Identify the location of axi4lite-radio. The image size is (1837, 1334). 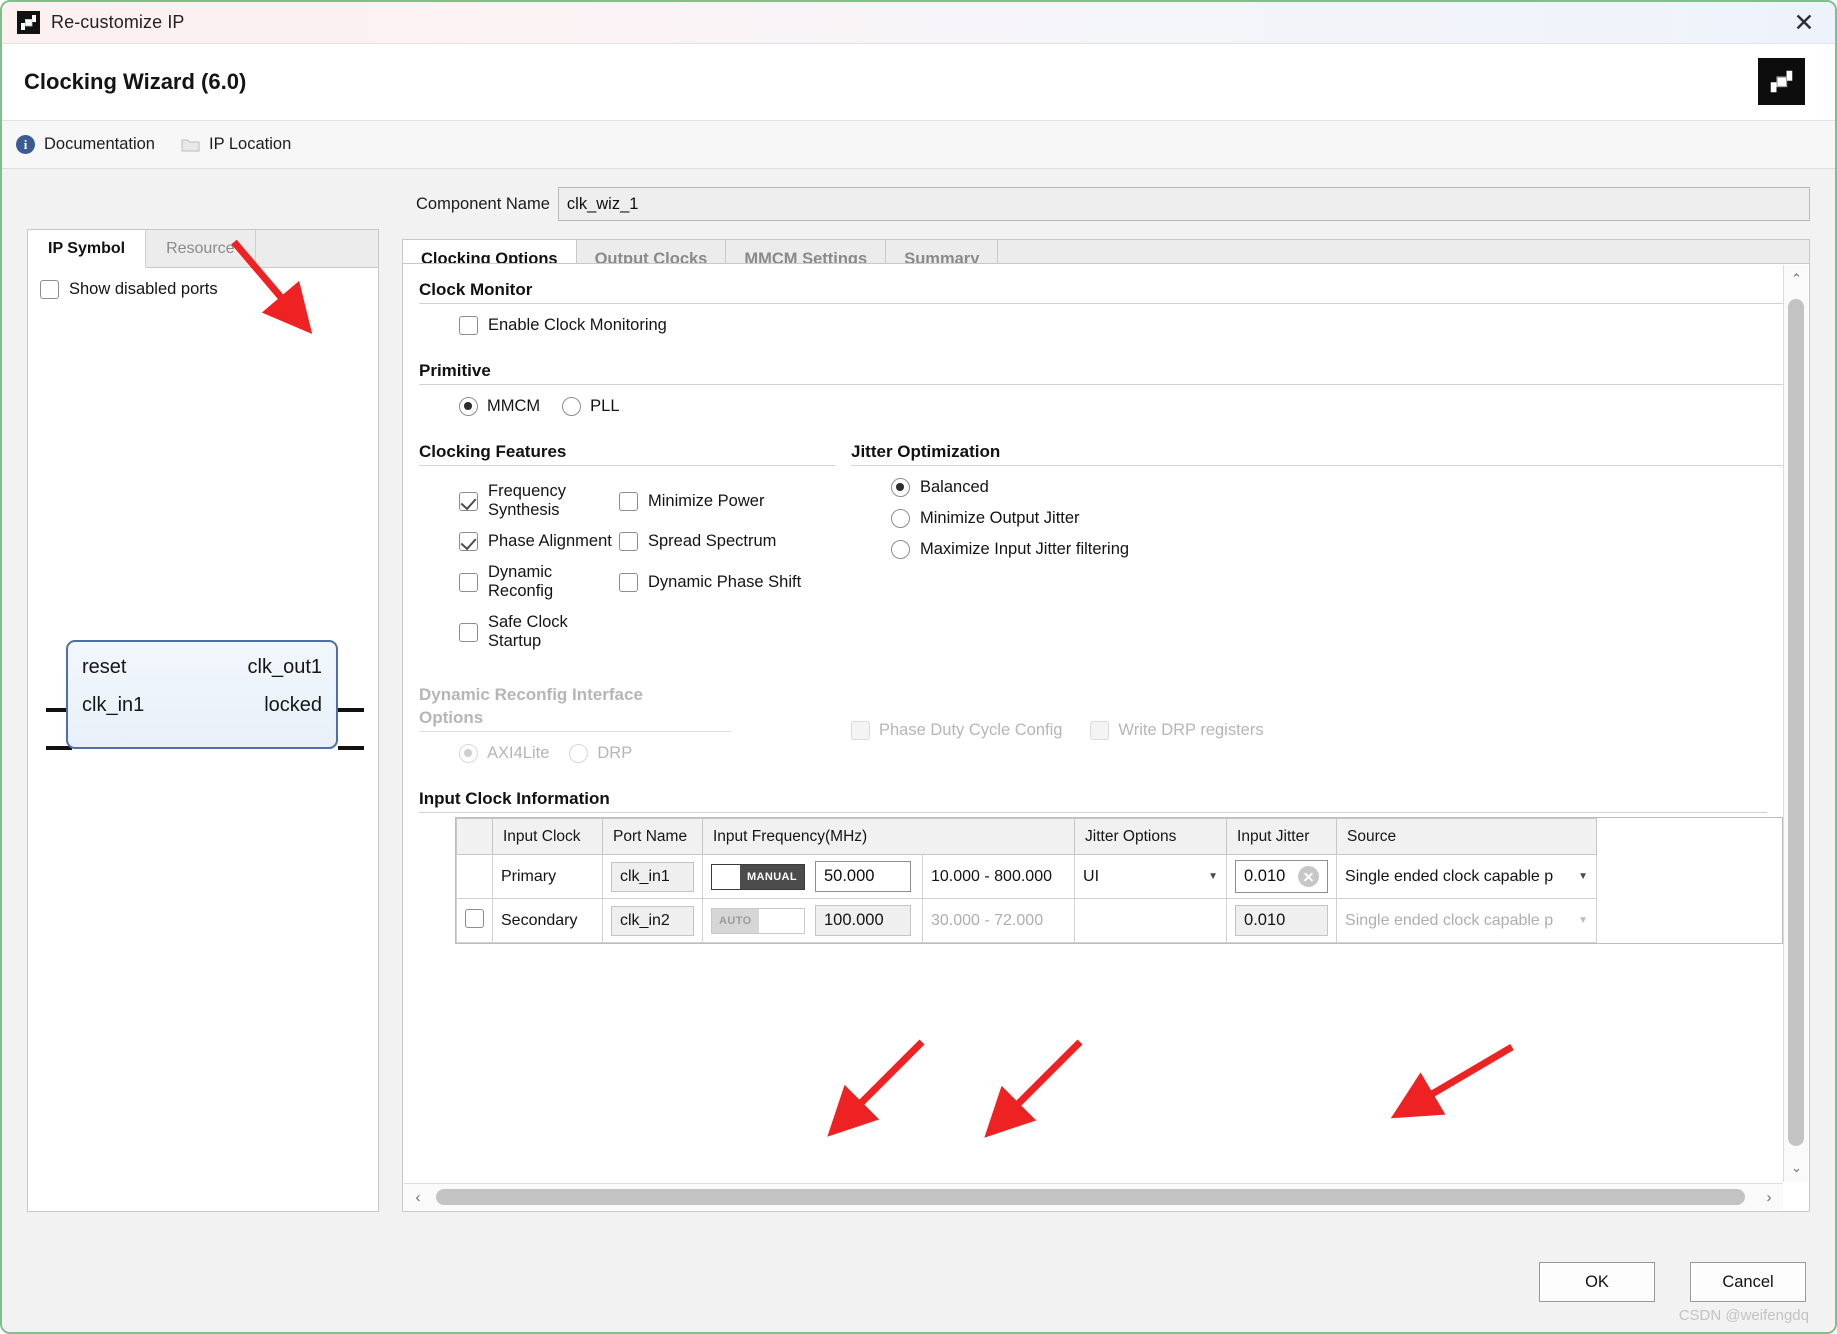
(468, 753).